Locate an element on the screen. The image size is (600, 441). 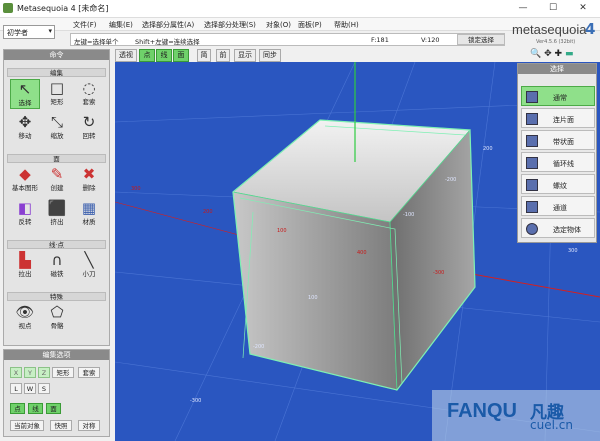
tool-lasso: ◌ 套索 is located at coordinates (89, 94).